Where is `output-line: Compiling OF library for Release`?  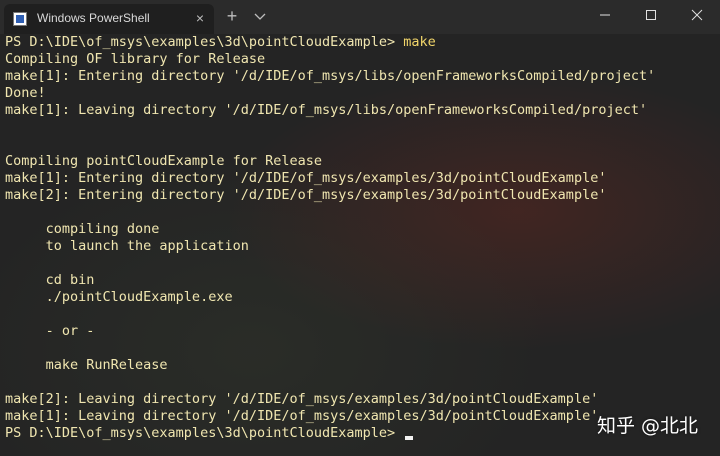 output-line: Compiling OF library for Release is located at coordinates (135, 59).